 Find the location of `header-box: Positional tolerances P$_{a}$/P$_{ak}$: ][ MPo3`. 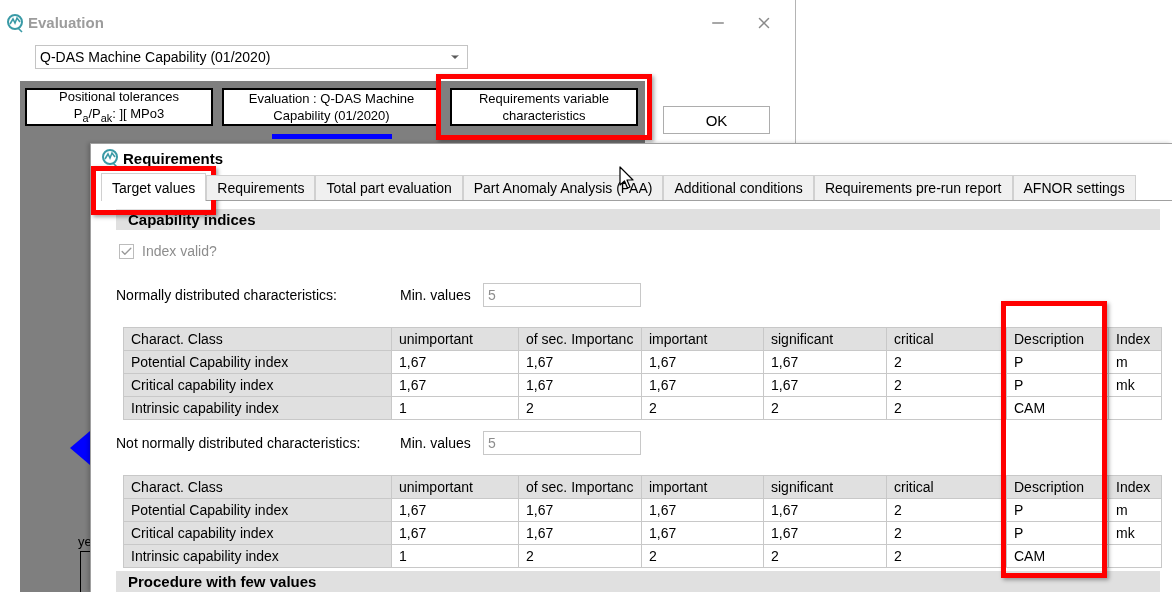

header-box: Positional tolerances P$_{a}$/P$_{ak}$: ][ MPo3 is located at coordinates (119, 107).